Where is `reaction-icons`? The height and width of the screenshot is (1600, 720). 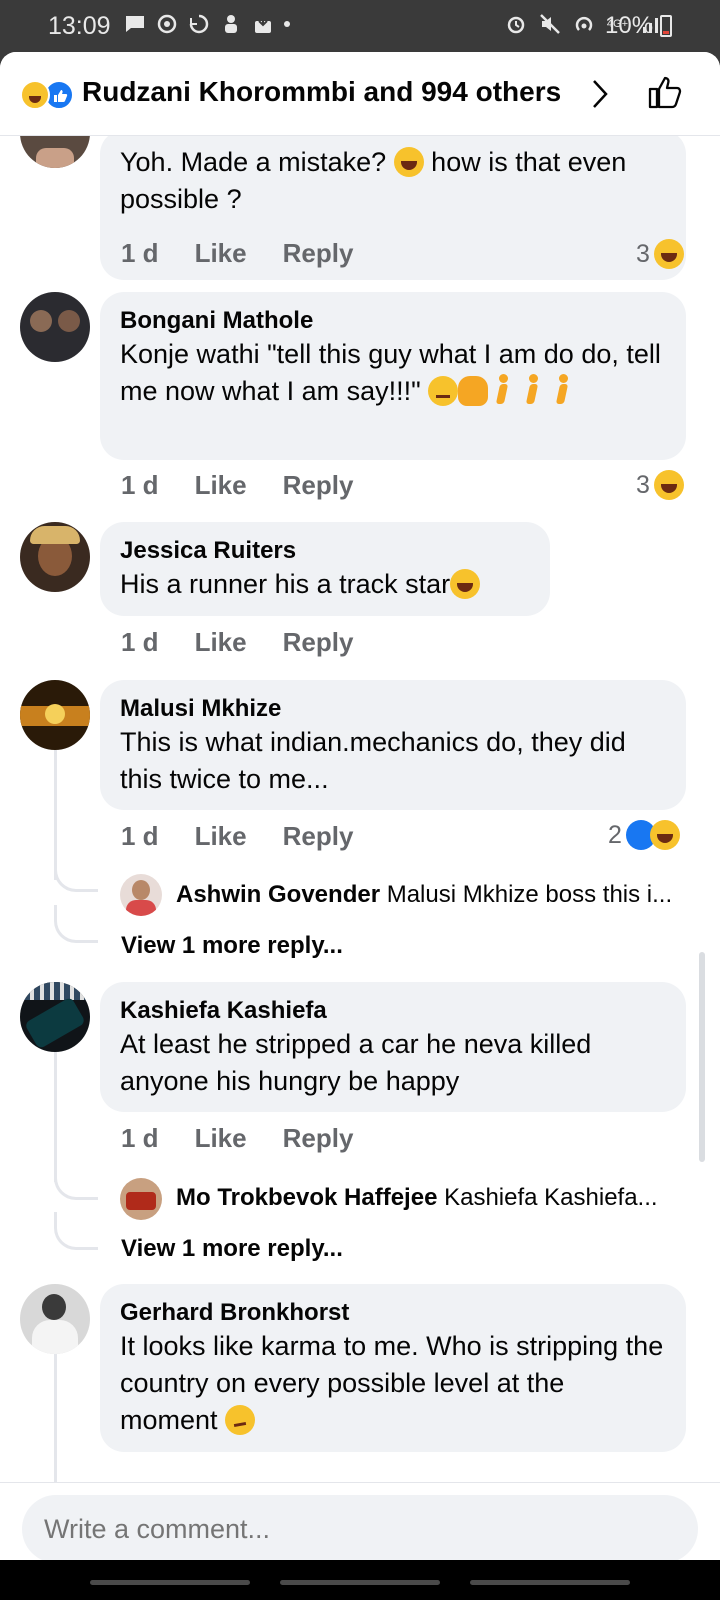
reaction-icons is located at coordinates (49, 95).